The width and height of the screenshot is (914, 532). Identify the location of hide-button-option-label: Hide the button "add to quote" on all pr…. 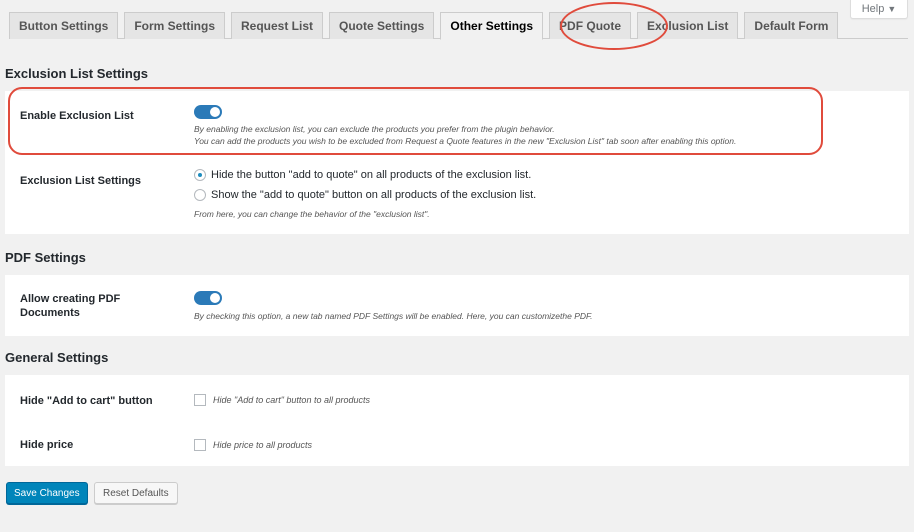
(371, 175).